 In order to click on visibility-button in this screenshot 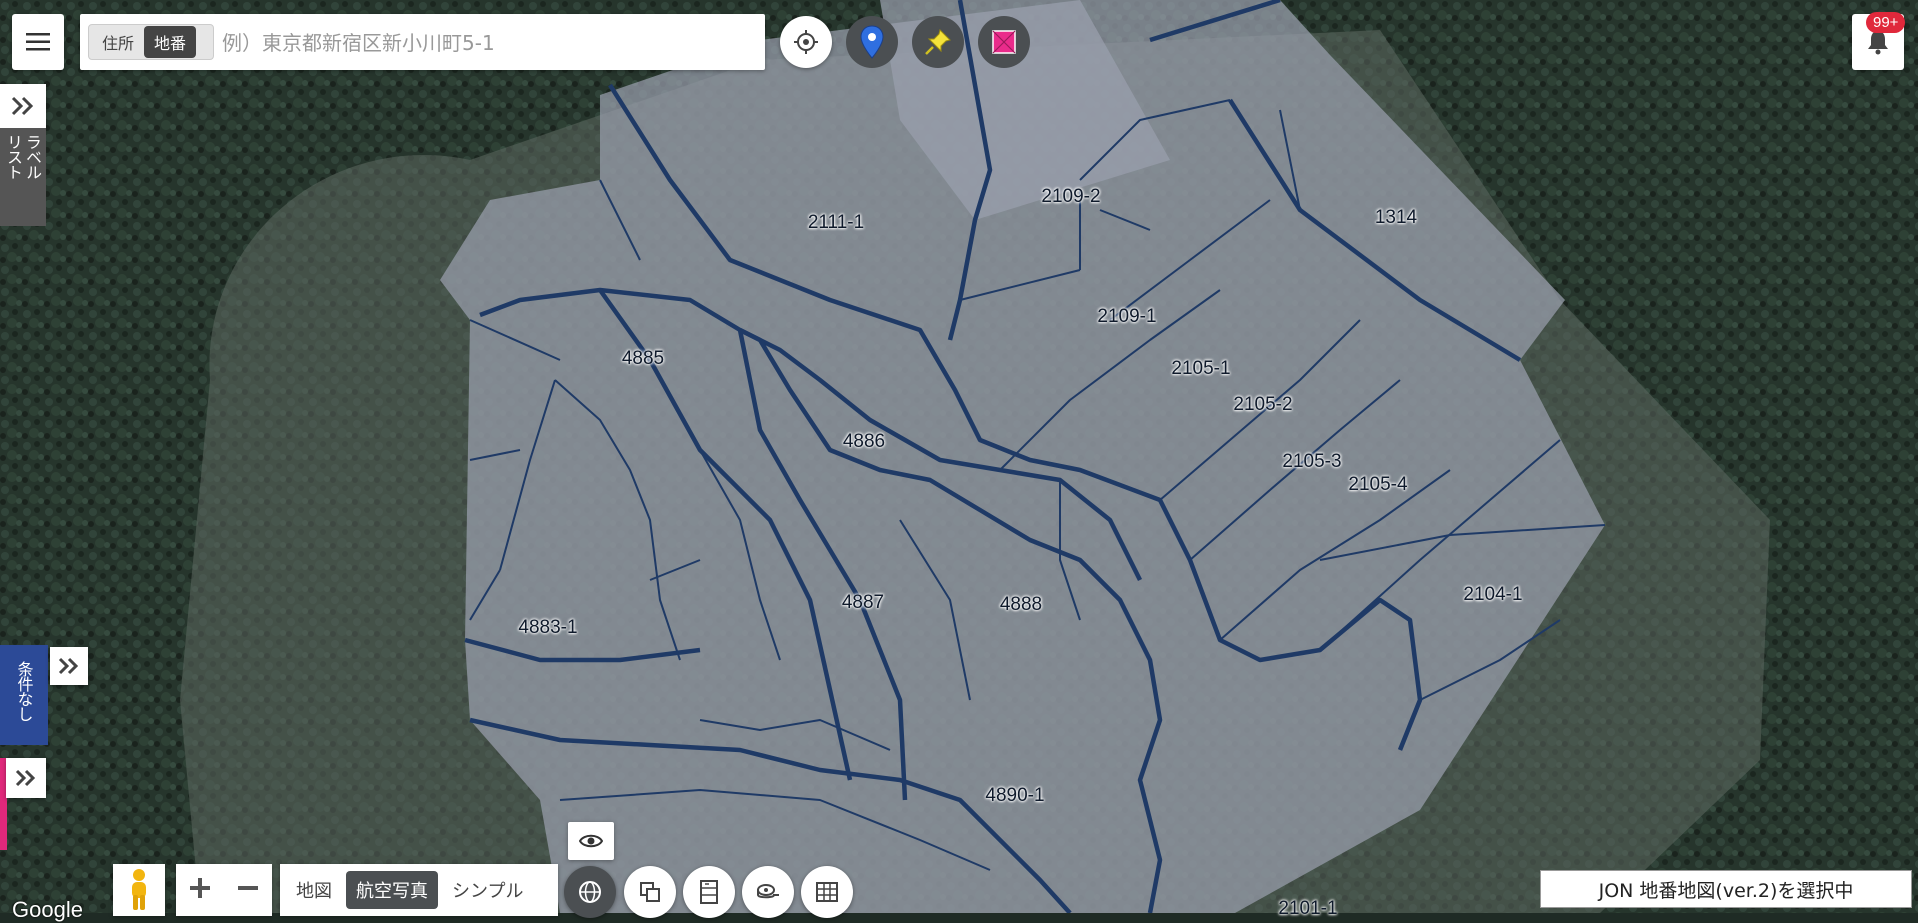, I will do `click(591, 841)`.